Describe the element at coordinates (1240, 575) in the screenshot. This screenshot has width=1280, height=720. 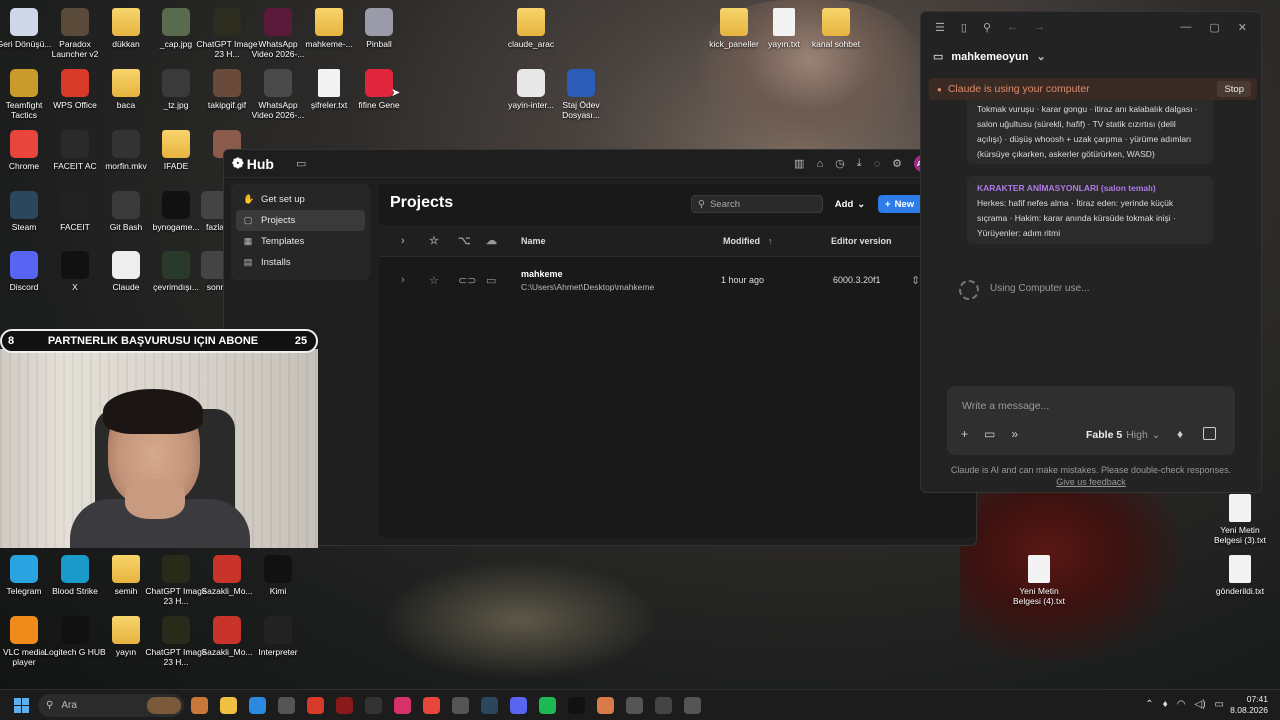
I see `desktop-icon: gönderildi.txt` at that location.